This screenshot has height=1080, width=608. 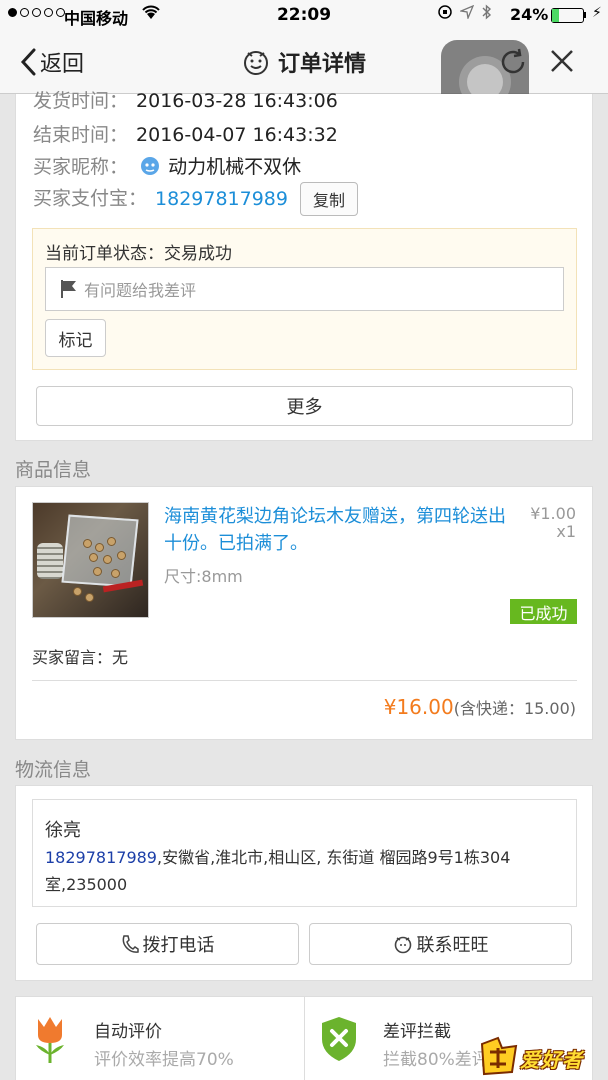 I want to click on recipient-name: 徐亮, so click(x=63, y=830).